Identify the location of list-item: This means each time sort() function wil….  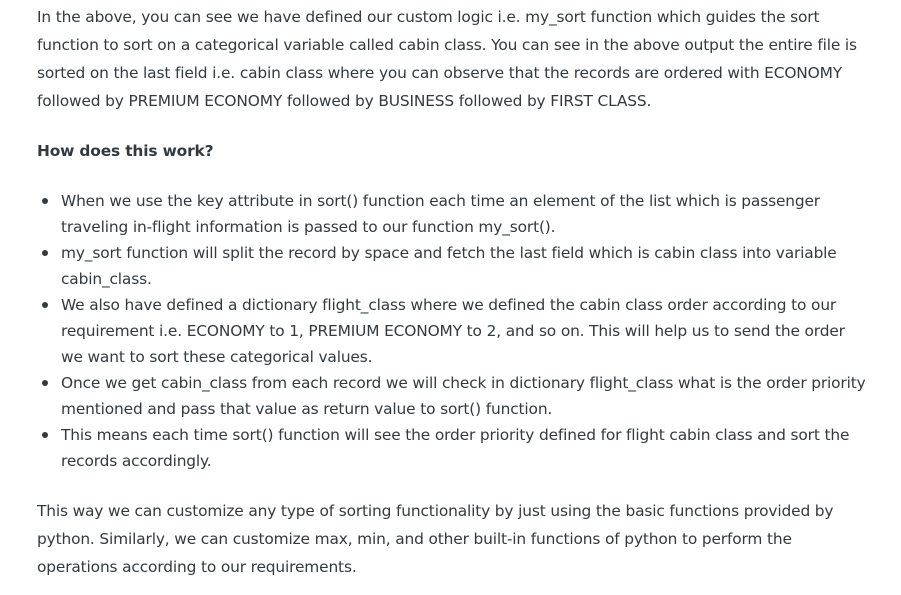
(452, 448).